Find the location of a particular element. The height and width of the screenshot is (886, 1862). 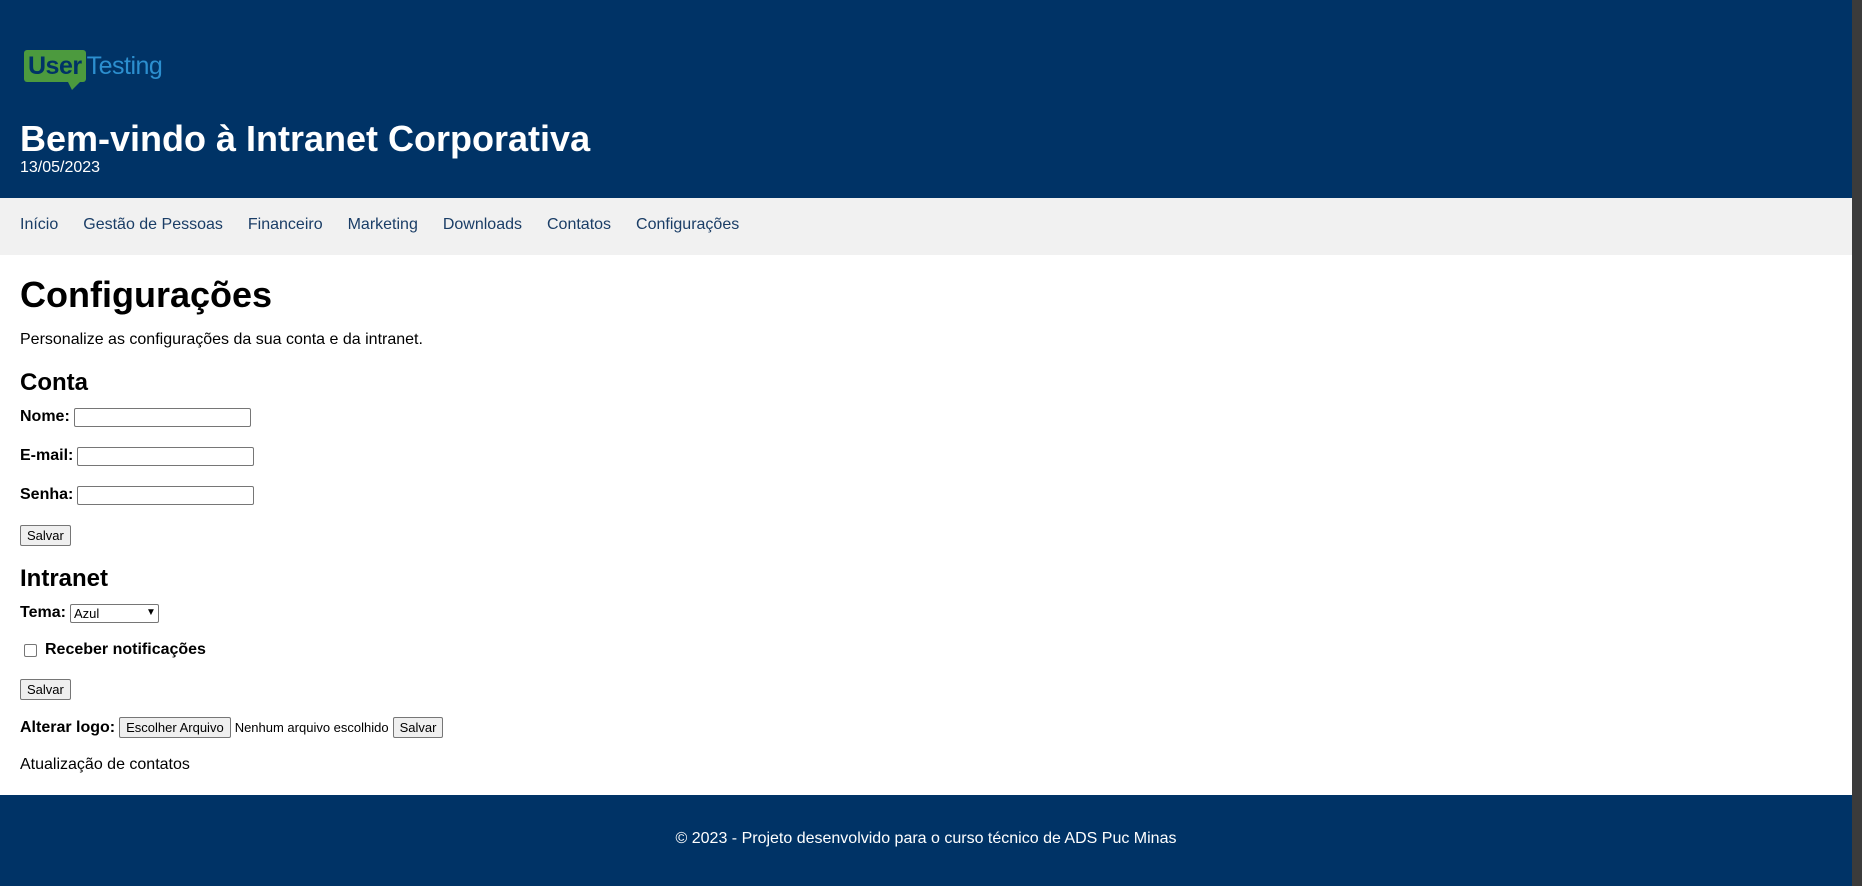

logo-user-part: User is located at coordinates (55, 70).